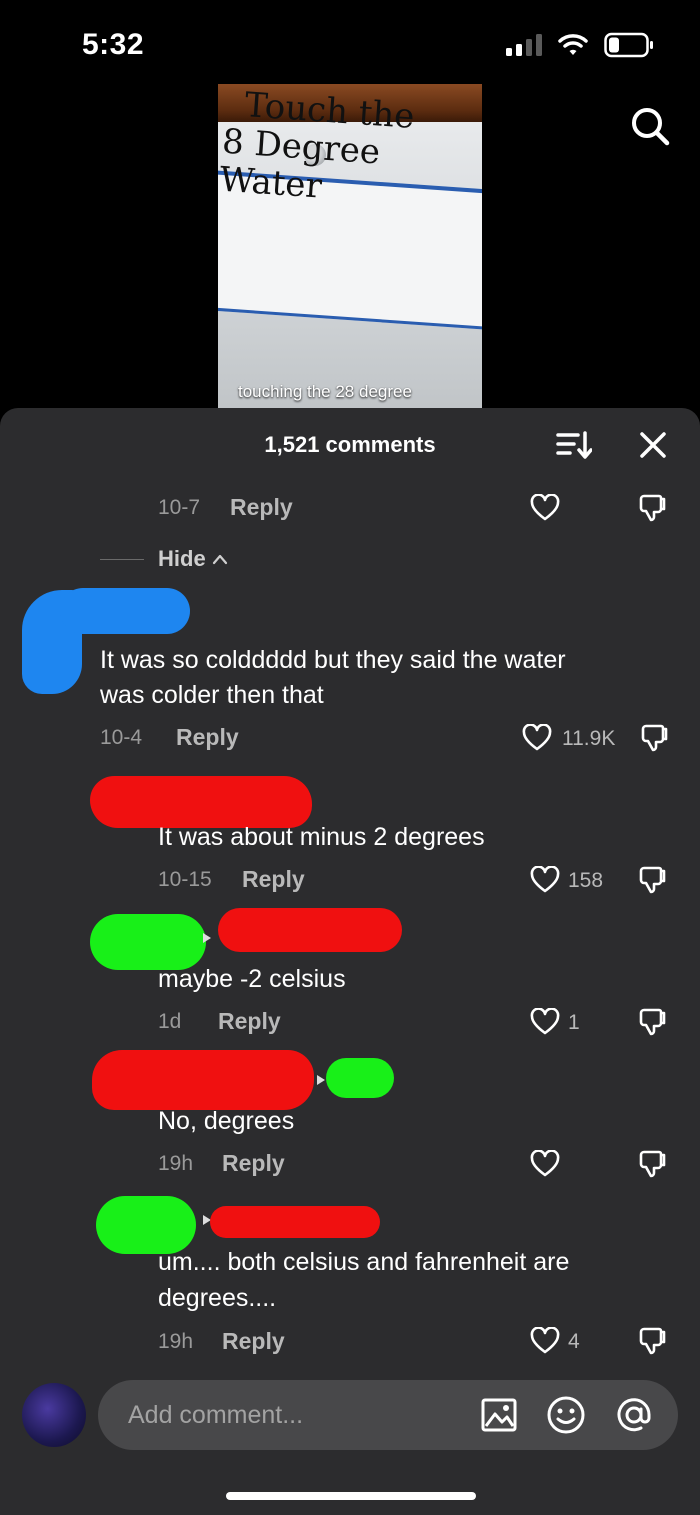 The image size is (700, 1515). What do you see at coordinates (170, 1021) in the screenshot?
I see `comment-date: 1d` at bounding box center [170, 1021].